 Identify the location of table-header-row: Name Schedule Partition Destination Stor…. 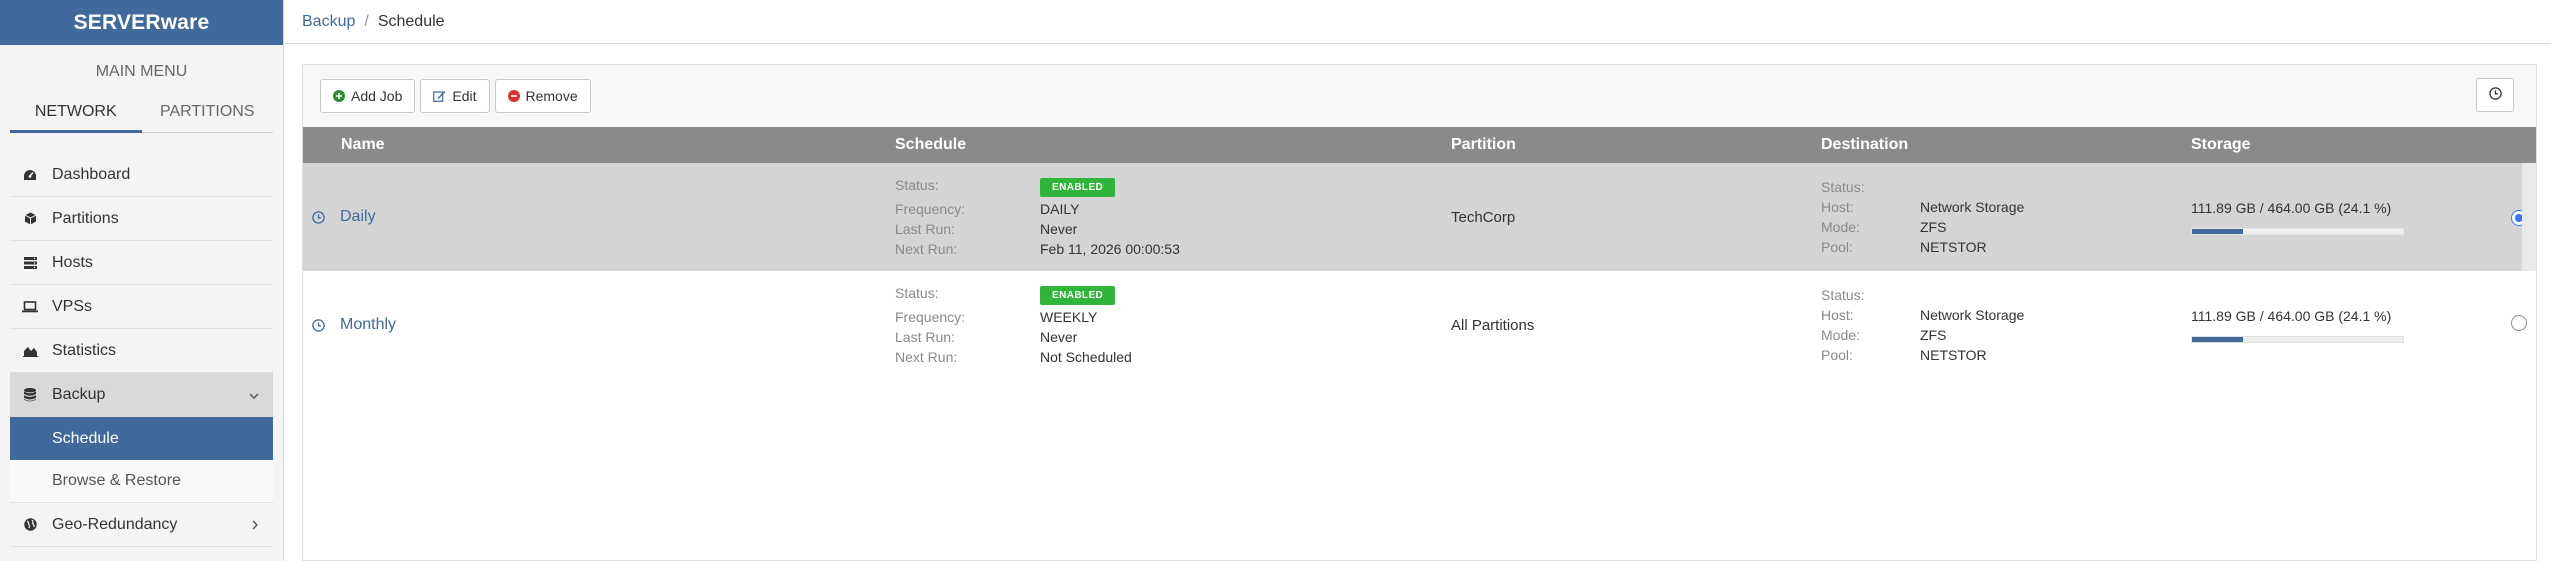
(1419, 145).